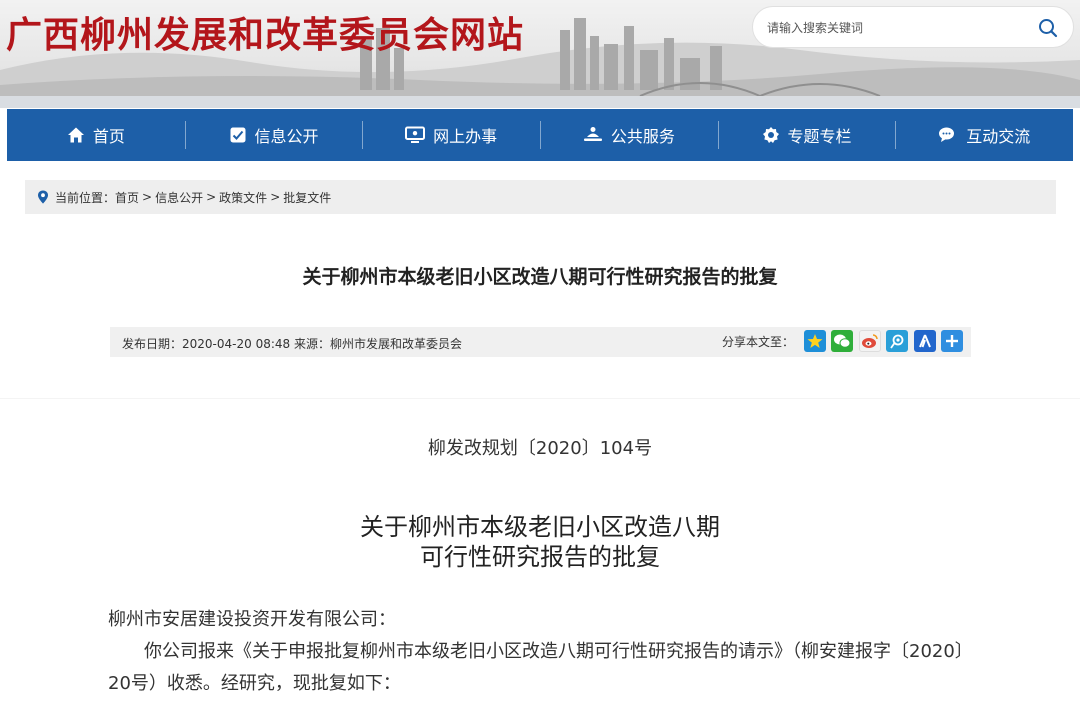  Describe the element at coordinates (540, 448) in the screenshot. I see `document-number: 柳发改规划〔2020〕104号` at that location.